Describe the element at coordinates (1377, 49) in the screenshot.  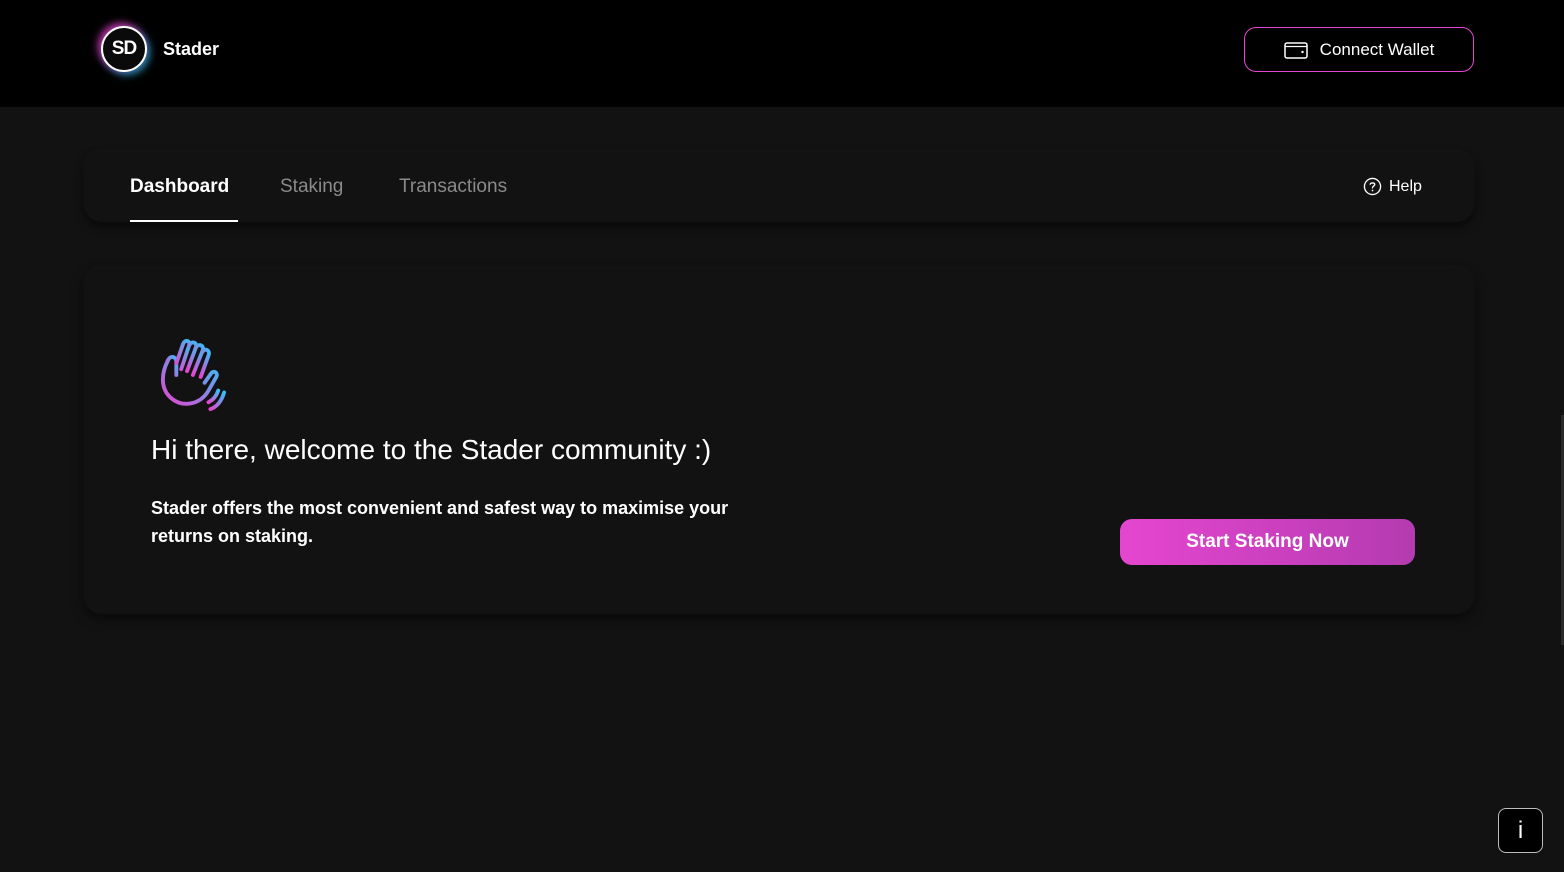
I see `connect-wallet-label: Connect Wallet` at that location.